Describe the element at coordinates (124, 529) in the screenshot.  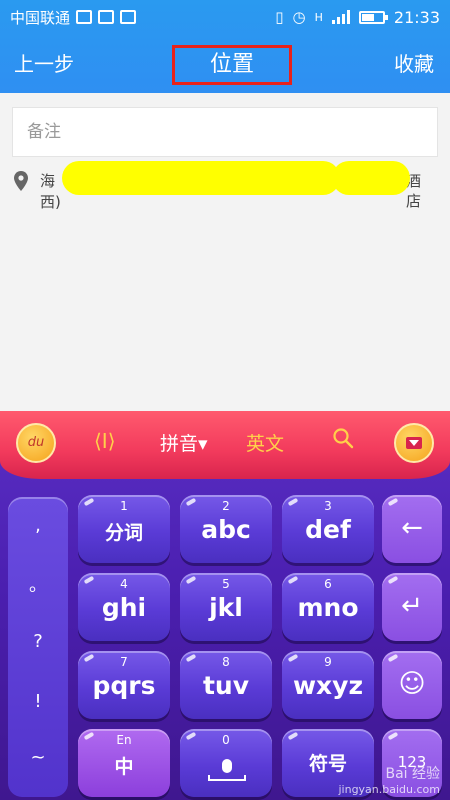
I see `key-1: 1 分词` at that location.